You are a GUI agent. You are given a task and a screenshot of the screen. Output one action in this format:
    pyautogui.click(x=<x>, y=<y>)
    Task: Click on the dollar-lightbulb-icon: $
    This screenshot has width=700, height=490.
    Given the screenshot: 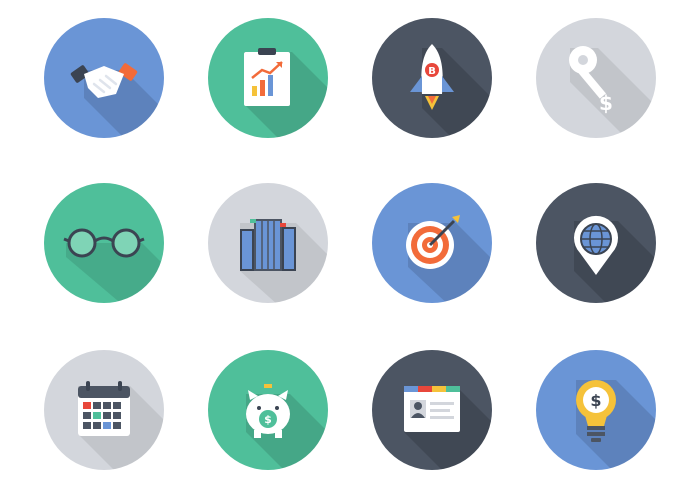 What is the action you would take?
    pyautogui.click(x=596, y=410)
    